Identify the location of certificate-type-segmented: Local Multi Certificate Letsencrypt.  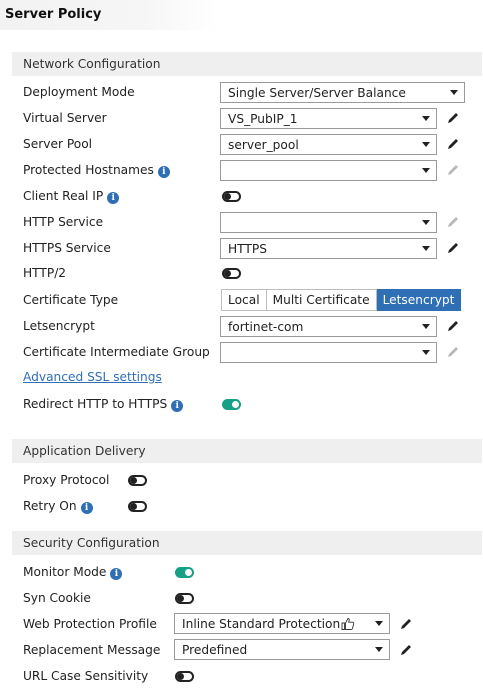
(341, 300).